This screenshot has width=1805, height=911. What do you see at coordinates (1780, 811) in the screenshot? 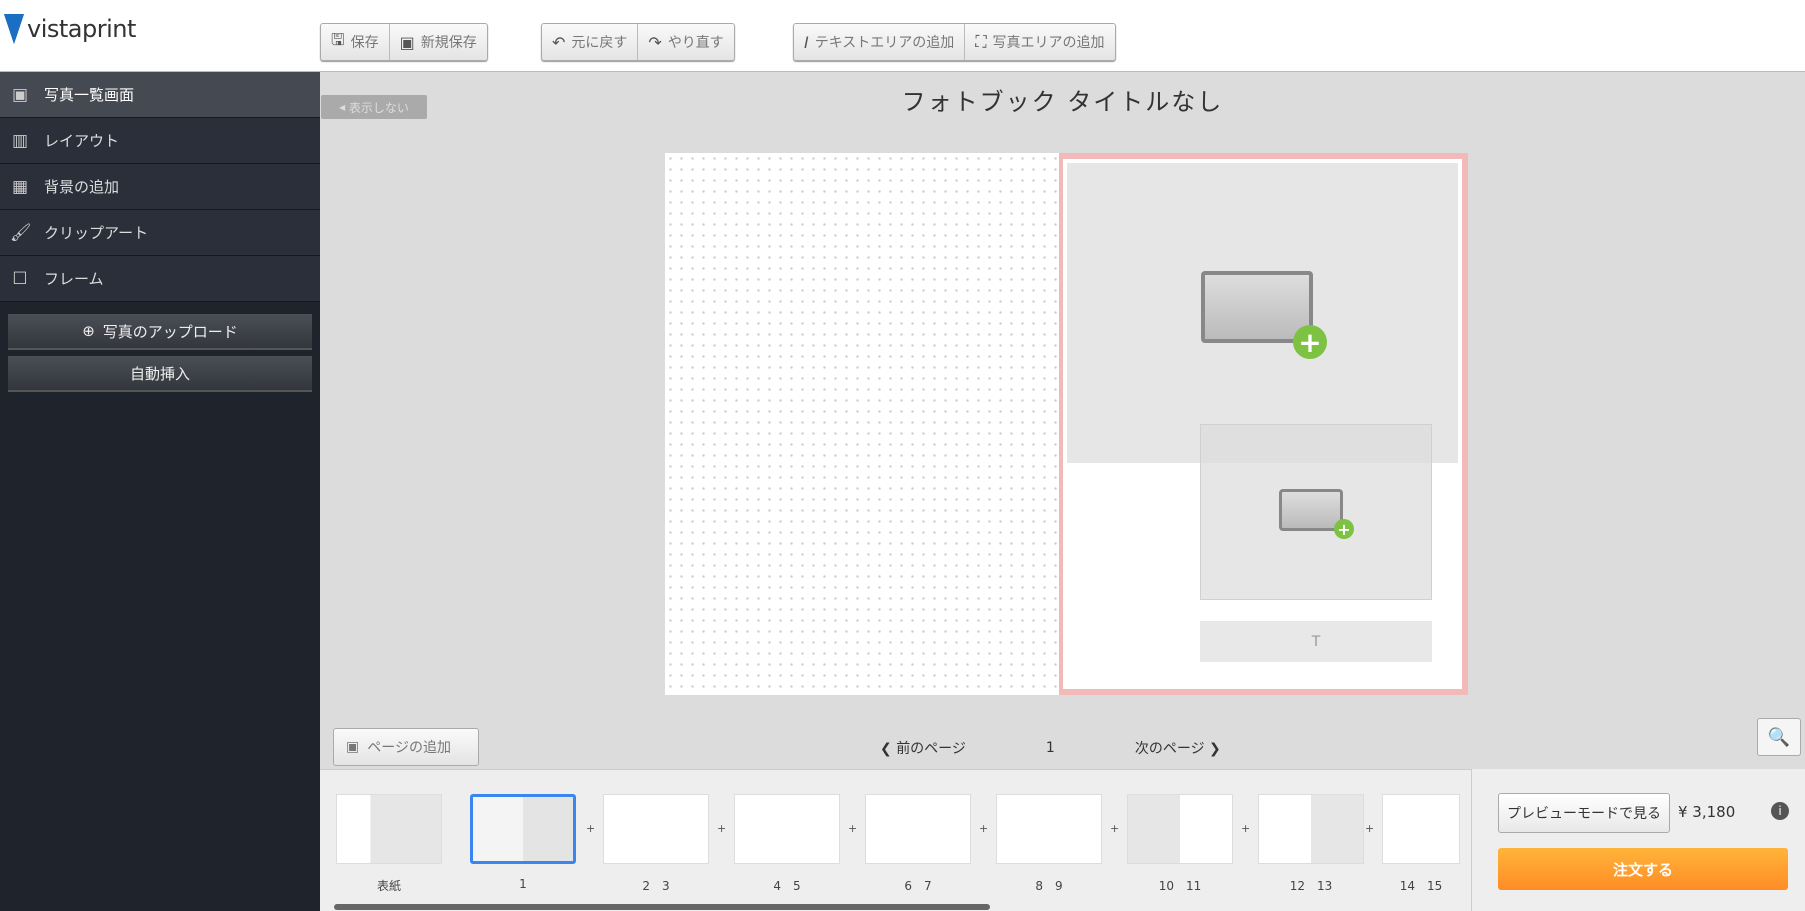
I see `info-icon: i` at bounding box center [1780, 811].